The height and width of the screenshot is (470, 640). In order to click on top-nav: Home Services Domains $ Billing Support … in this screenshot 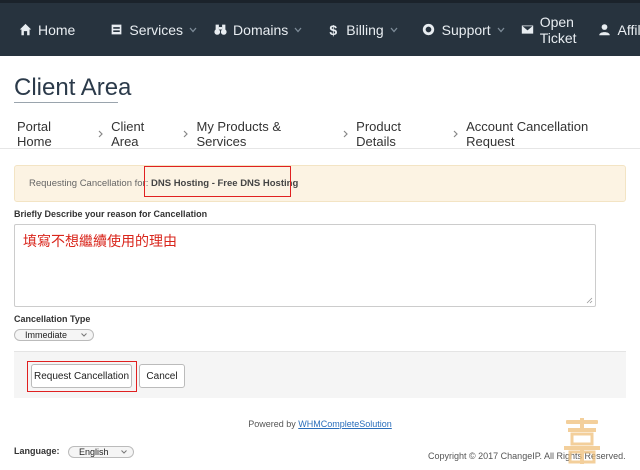, I will do `click(320, 28)`.